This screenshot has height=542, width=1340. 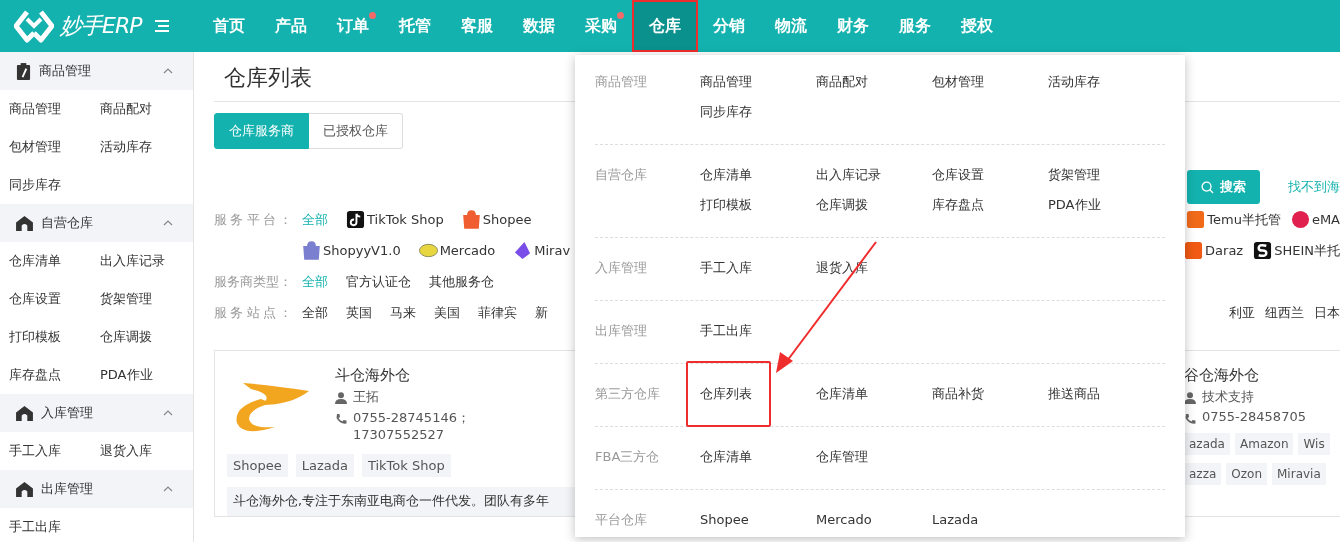 I want to click on menu-item: Lazada, so click(x=990, y=520).